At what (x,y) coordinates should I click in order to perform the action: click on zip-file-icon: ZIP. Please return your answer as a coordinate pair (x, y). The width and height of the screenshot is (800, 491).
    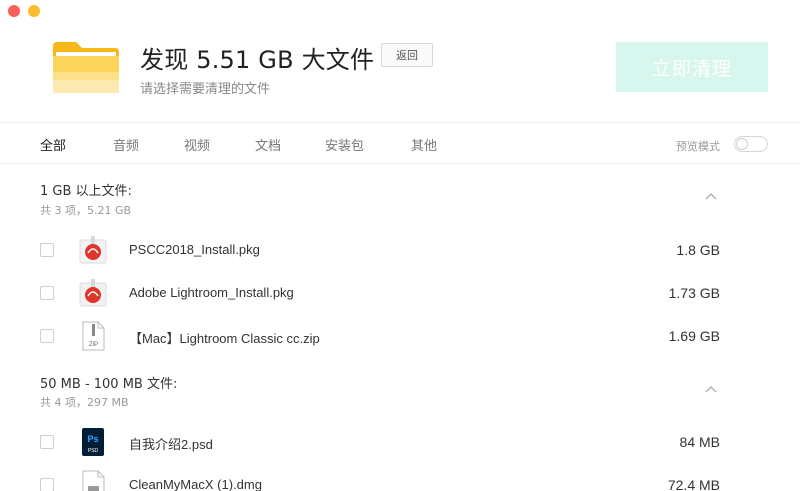
    Looking at the image, I should click on (93, 336).